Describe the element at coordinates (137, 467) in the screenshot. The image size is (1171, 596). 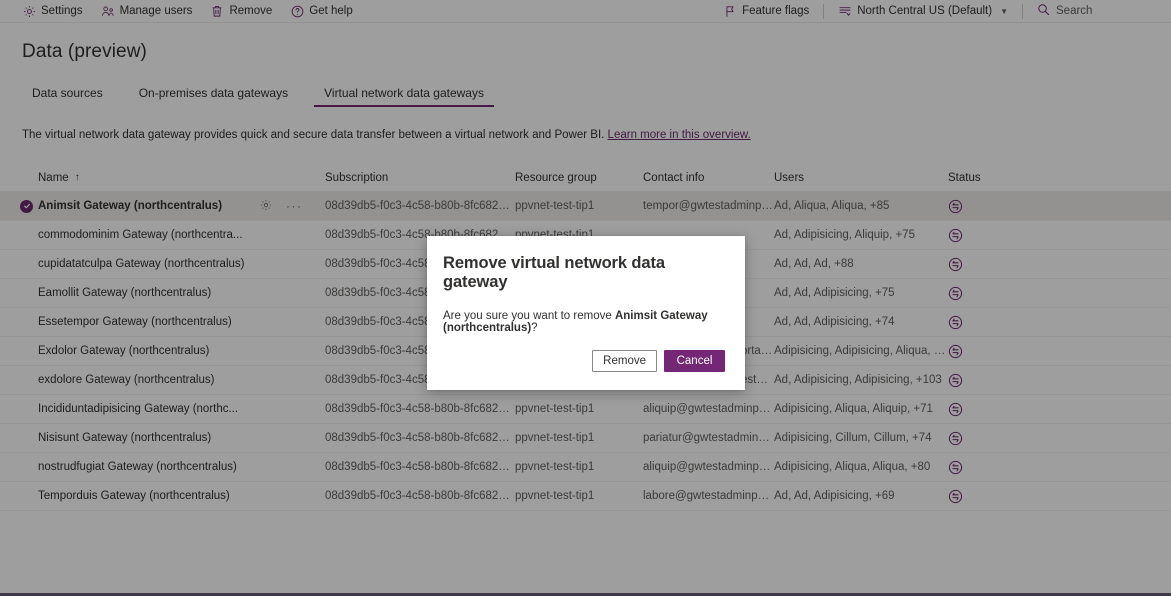
I see `row-gateway-name: nostrudfugiat Gateway (northcentralus)` at that location.